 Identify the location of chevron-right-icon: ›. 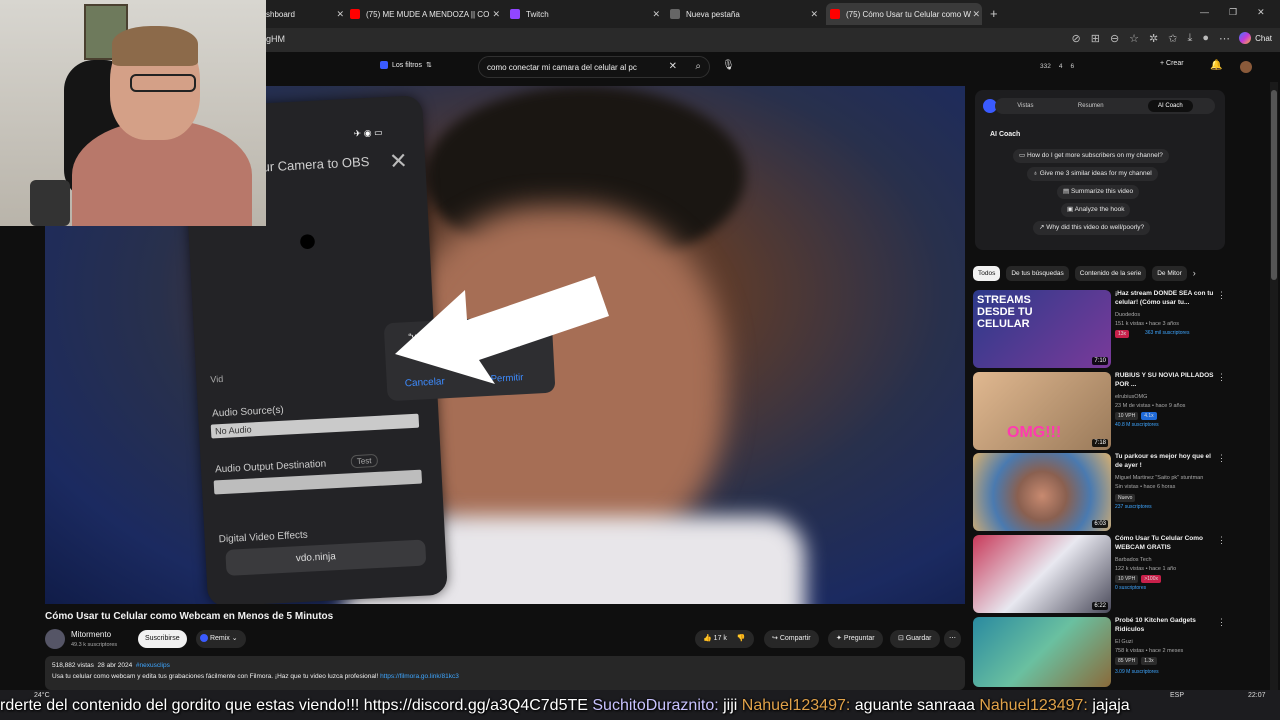
(1194, 273).